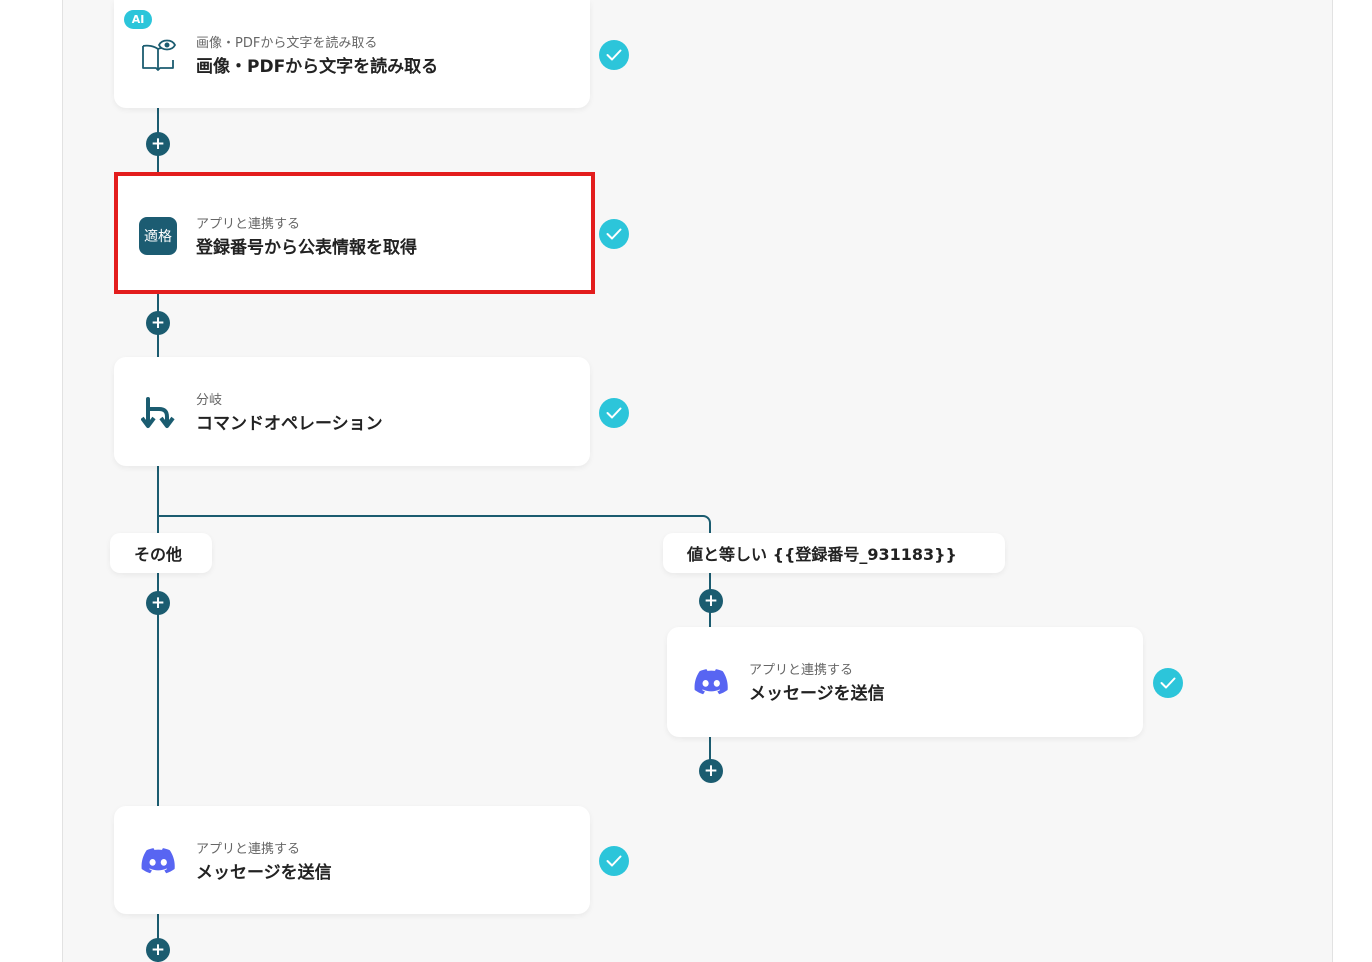 The image size is (1372, 962). What do you see at coordinates (352, 411) in the screenshot?
I see `step-card-command-operation: 分岐 コマンドオペレーション` at bounding box center [352, 411].